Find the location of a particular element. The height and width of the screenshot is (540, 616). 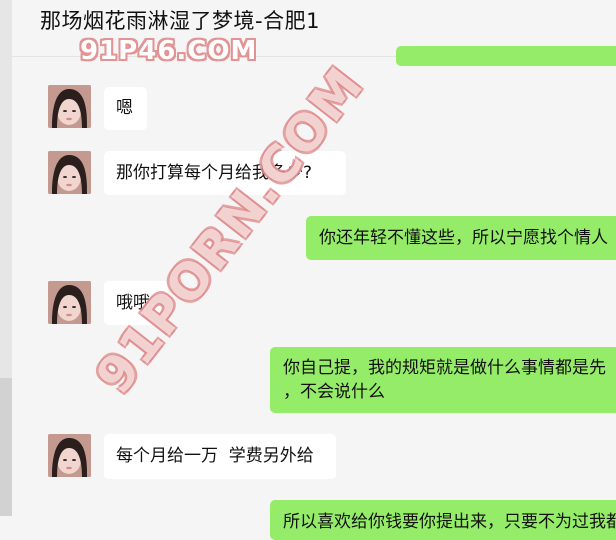

message-line: ，不会说什么 is located at coordinates (334, 392).